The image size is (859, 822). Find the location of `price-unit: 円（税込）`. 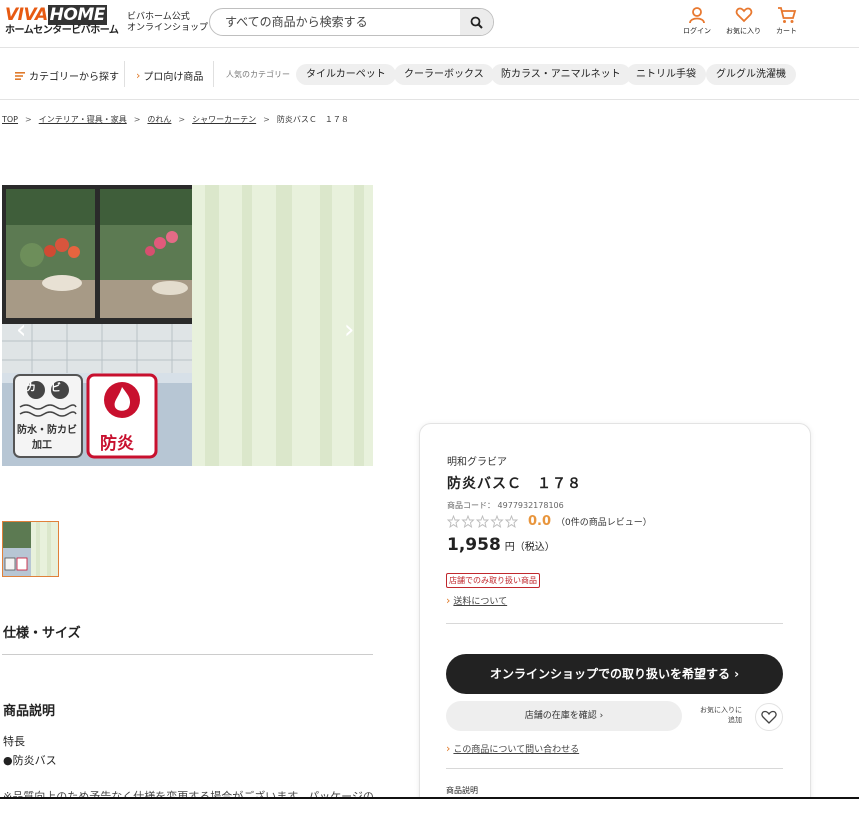

price-unit: 円（税込） is located at coordinates (529, 547).